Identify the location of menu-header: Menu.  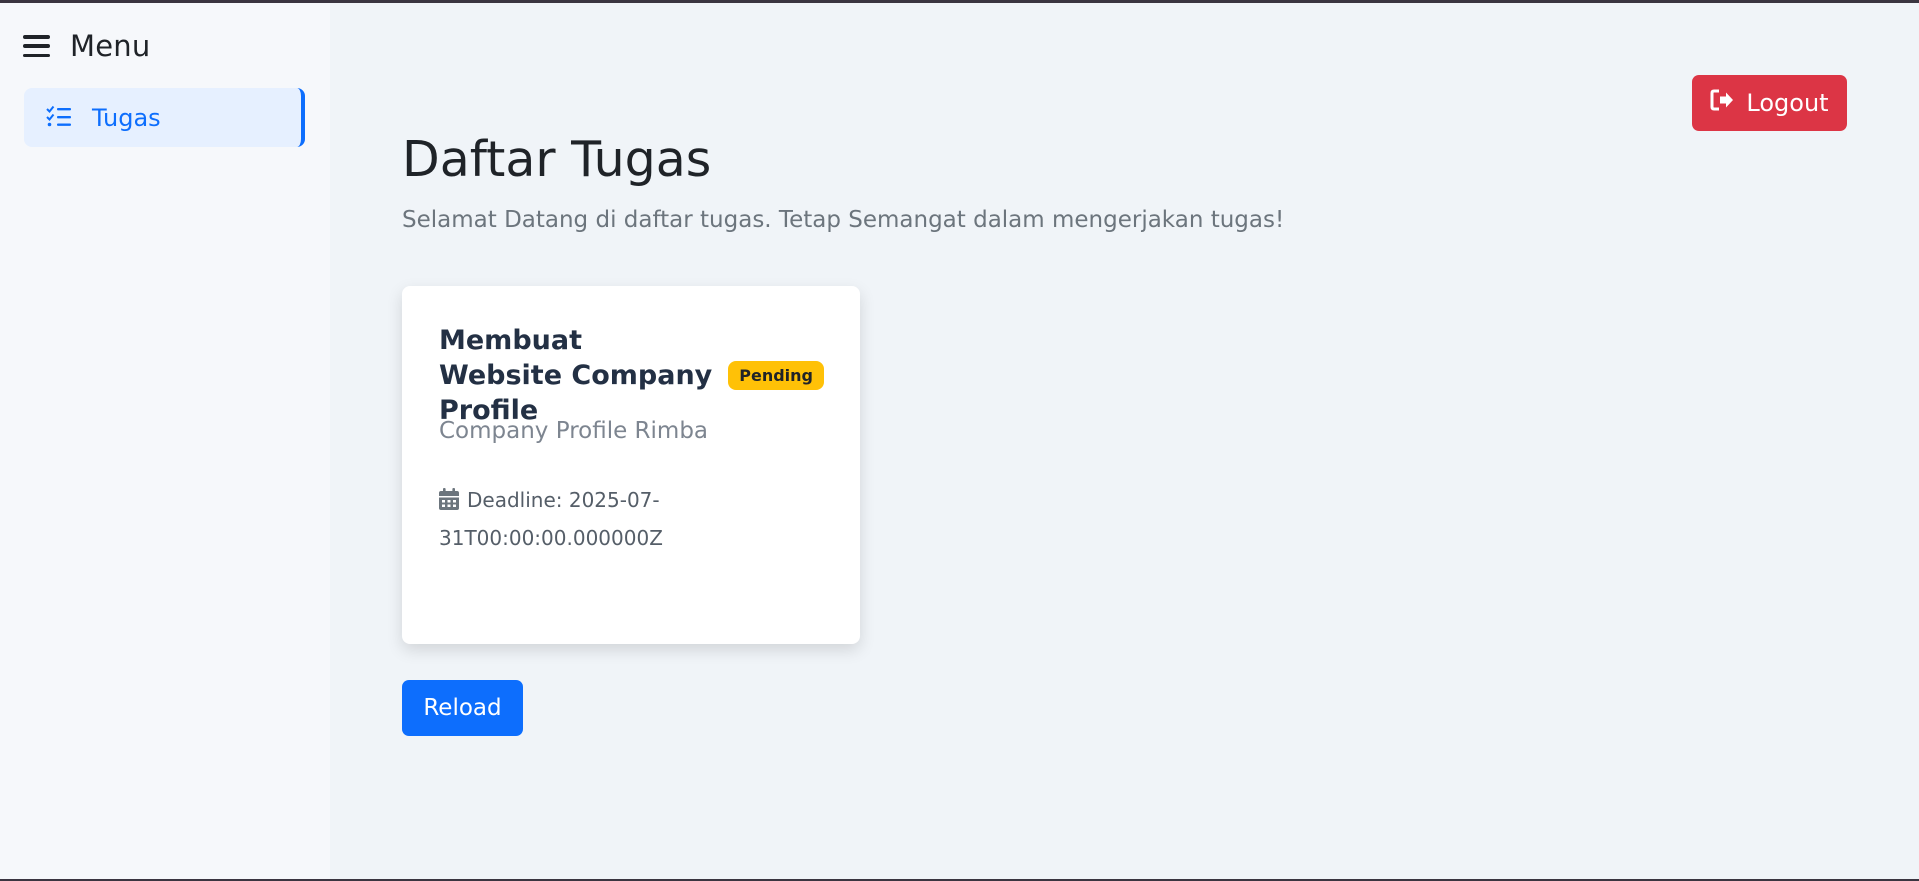
(86, 46).